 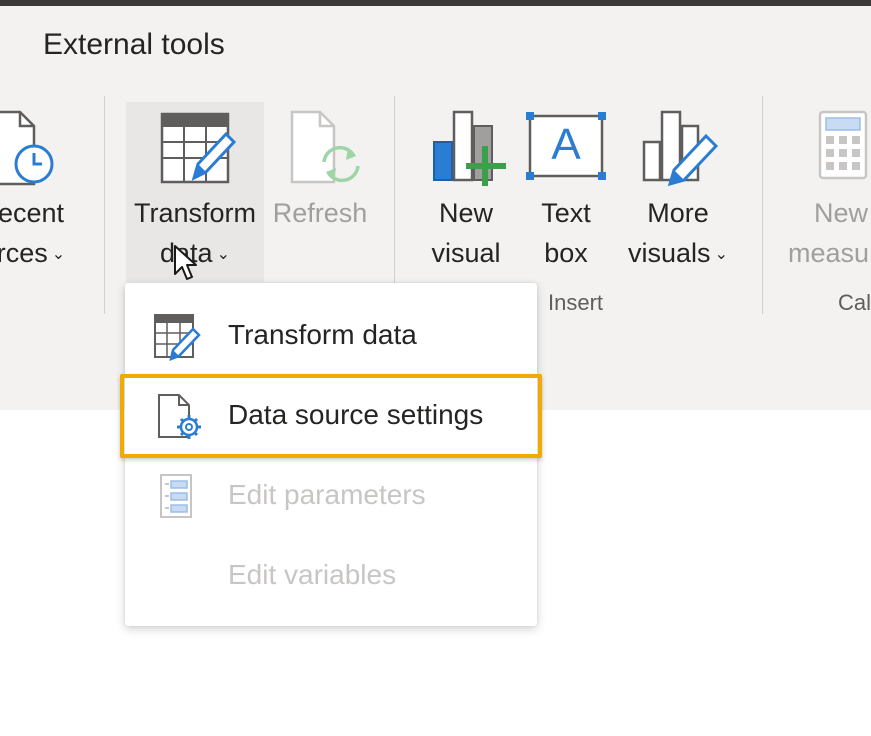 I want to click on edit-parameters-icon, so click(x=177, y=499).